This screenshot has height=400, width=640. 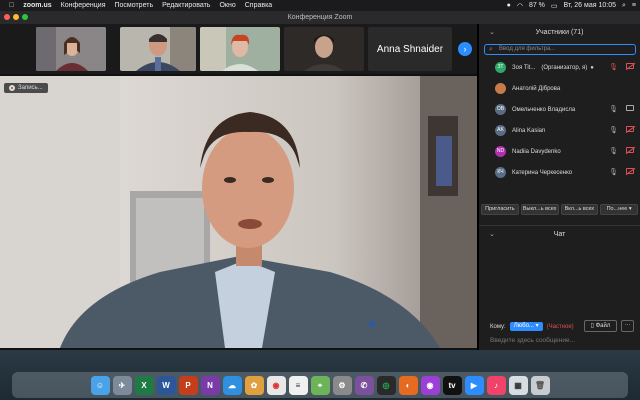 What do you see at coordinates (386, 385) in the screenshot?
I see `spotify-icon: ◎` at bounding box center [386, 385].